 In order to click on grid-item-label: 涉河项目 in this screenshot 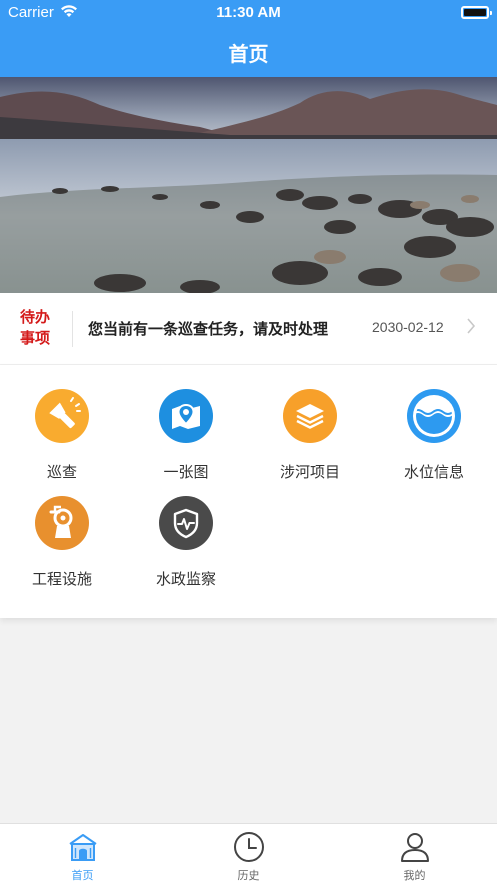, I will do `click(309, 472)`.